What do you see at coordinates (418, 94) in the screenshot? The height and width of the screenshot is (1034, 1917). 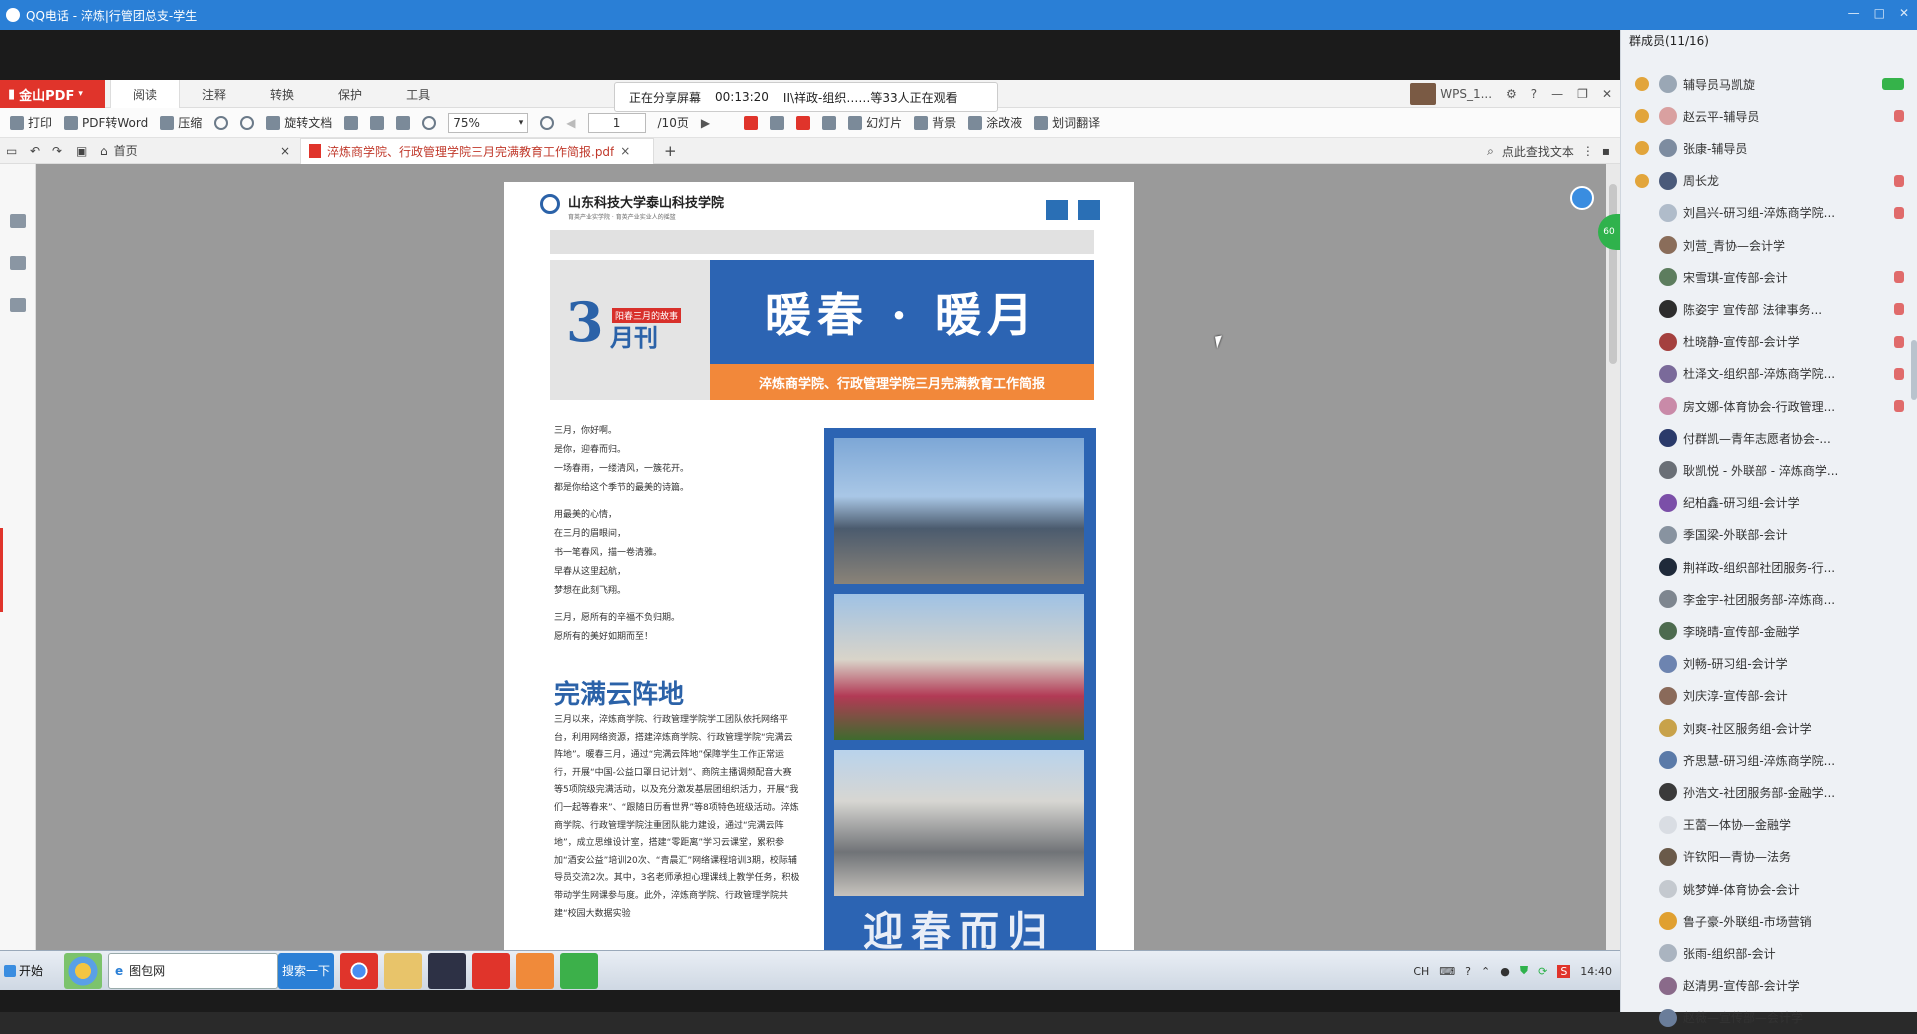 I see `menu-tools: 工具` at bounding box center [418, 94].